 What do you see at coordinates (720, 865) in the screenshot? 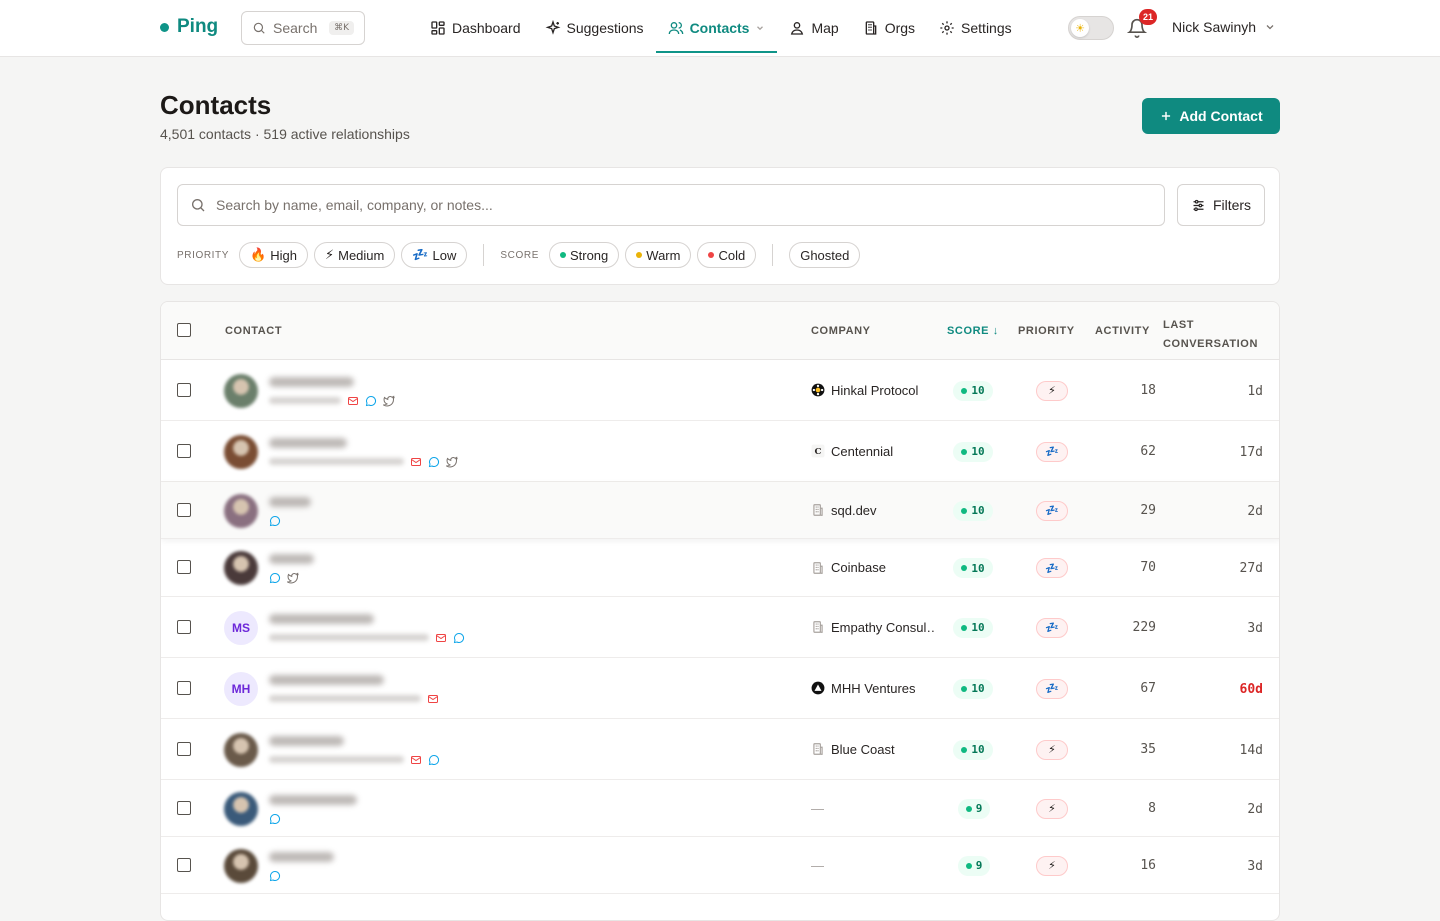
I see `table-row: — 9 ⚡ 16 3d` at bounding box center [720, 865].